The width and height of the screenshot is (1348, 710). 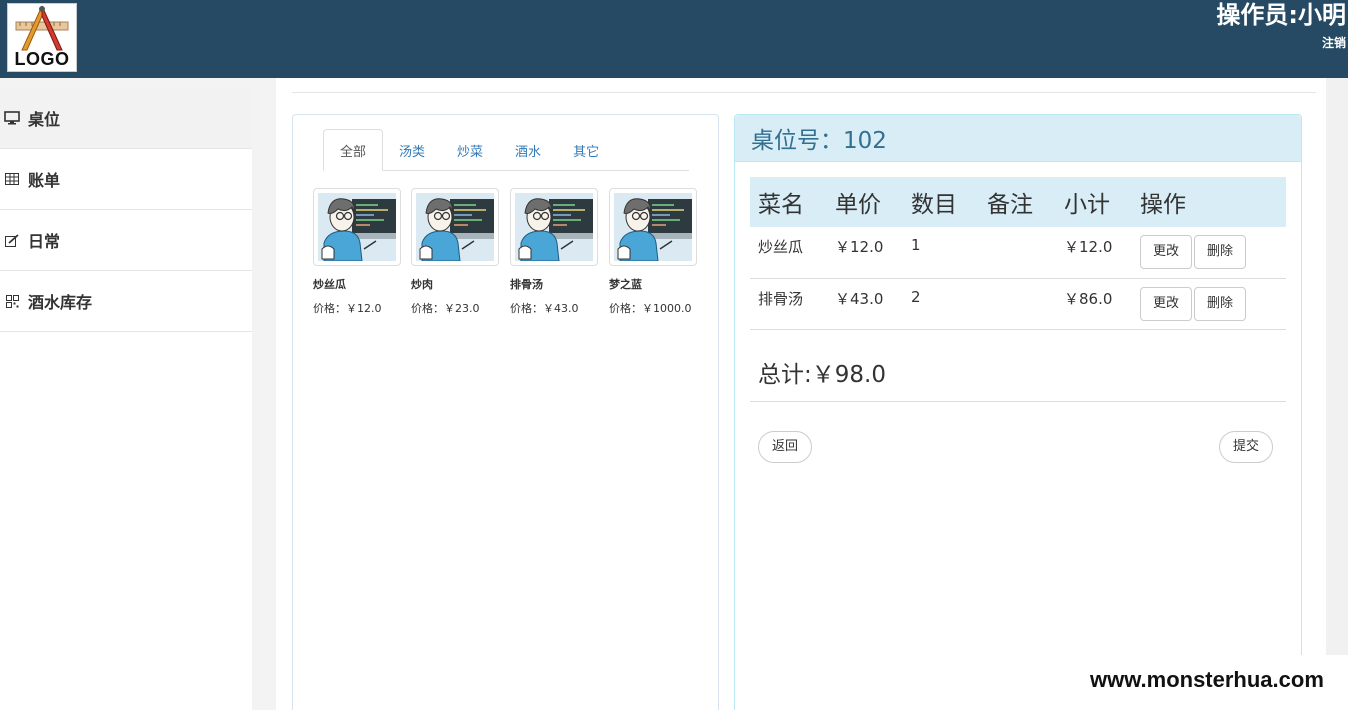 I want to click on product-card: 炒丝瓜 价格：￥12.0, so click(x=358, y=252).